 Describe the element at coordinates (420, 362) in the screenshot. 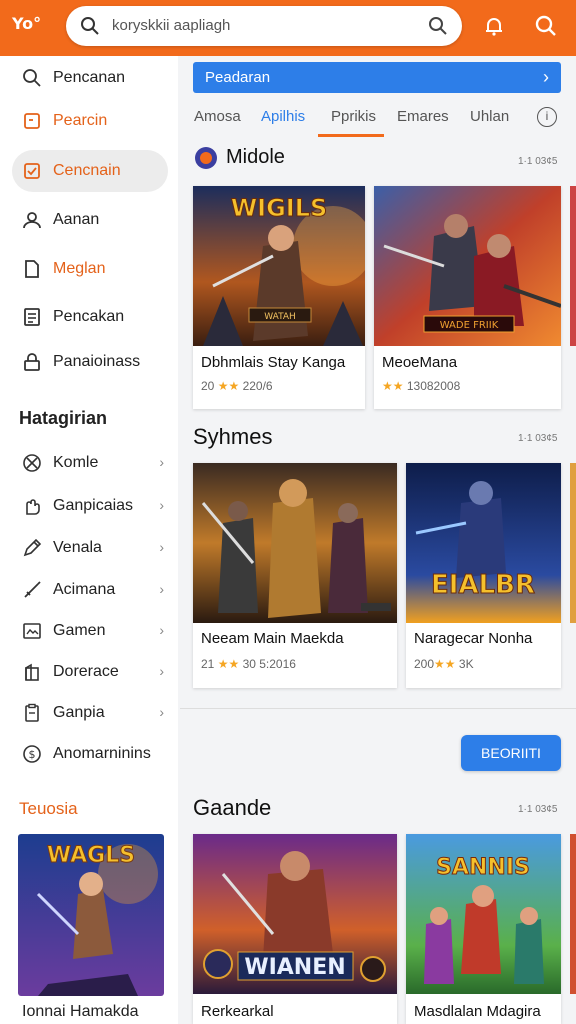

I see `game-title: MeoeMana` at that location.